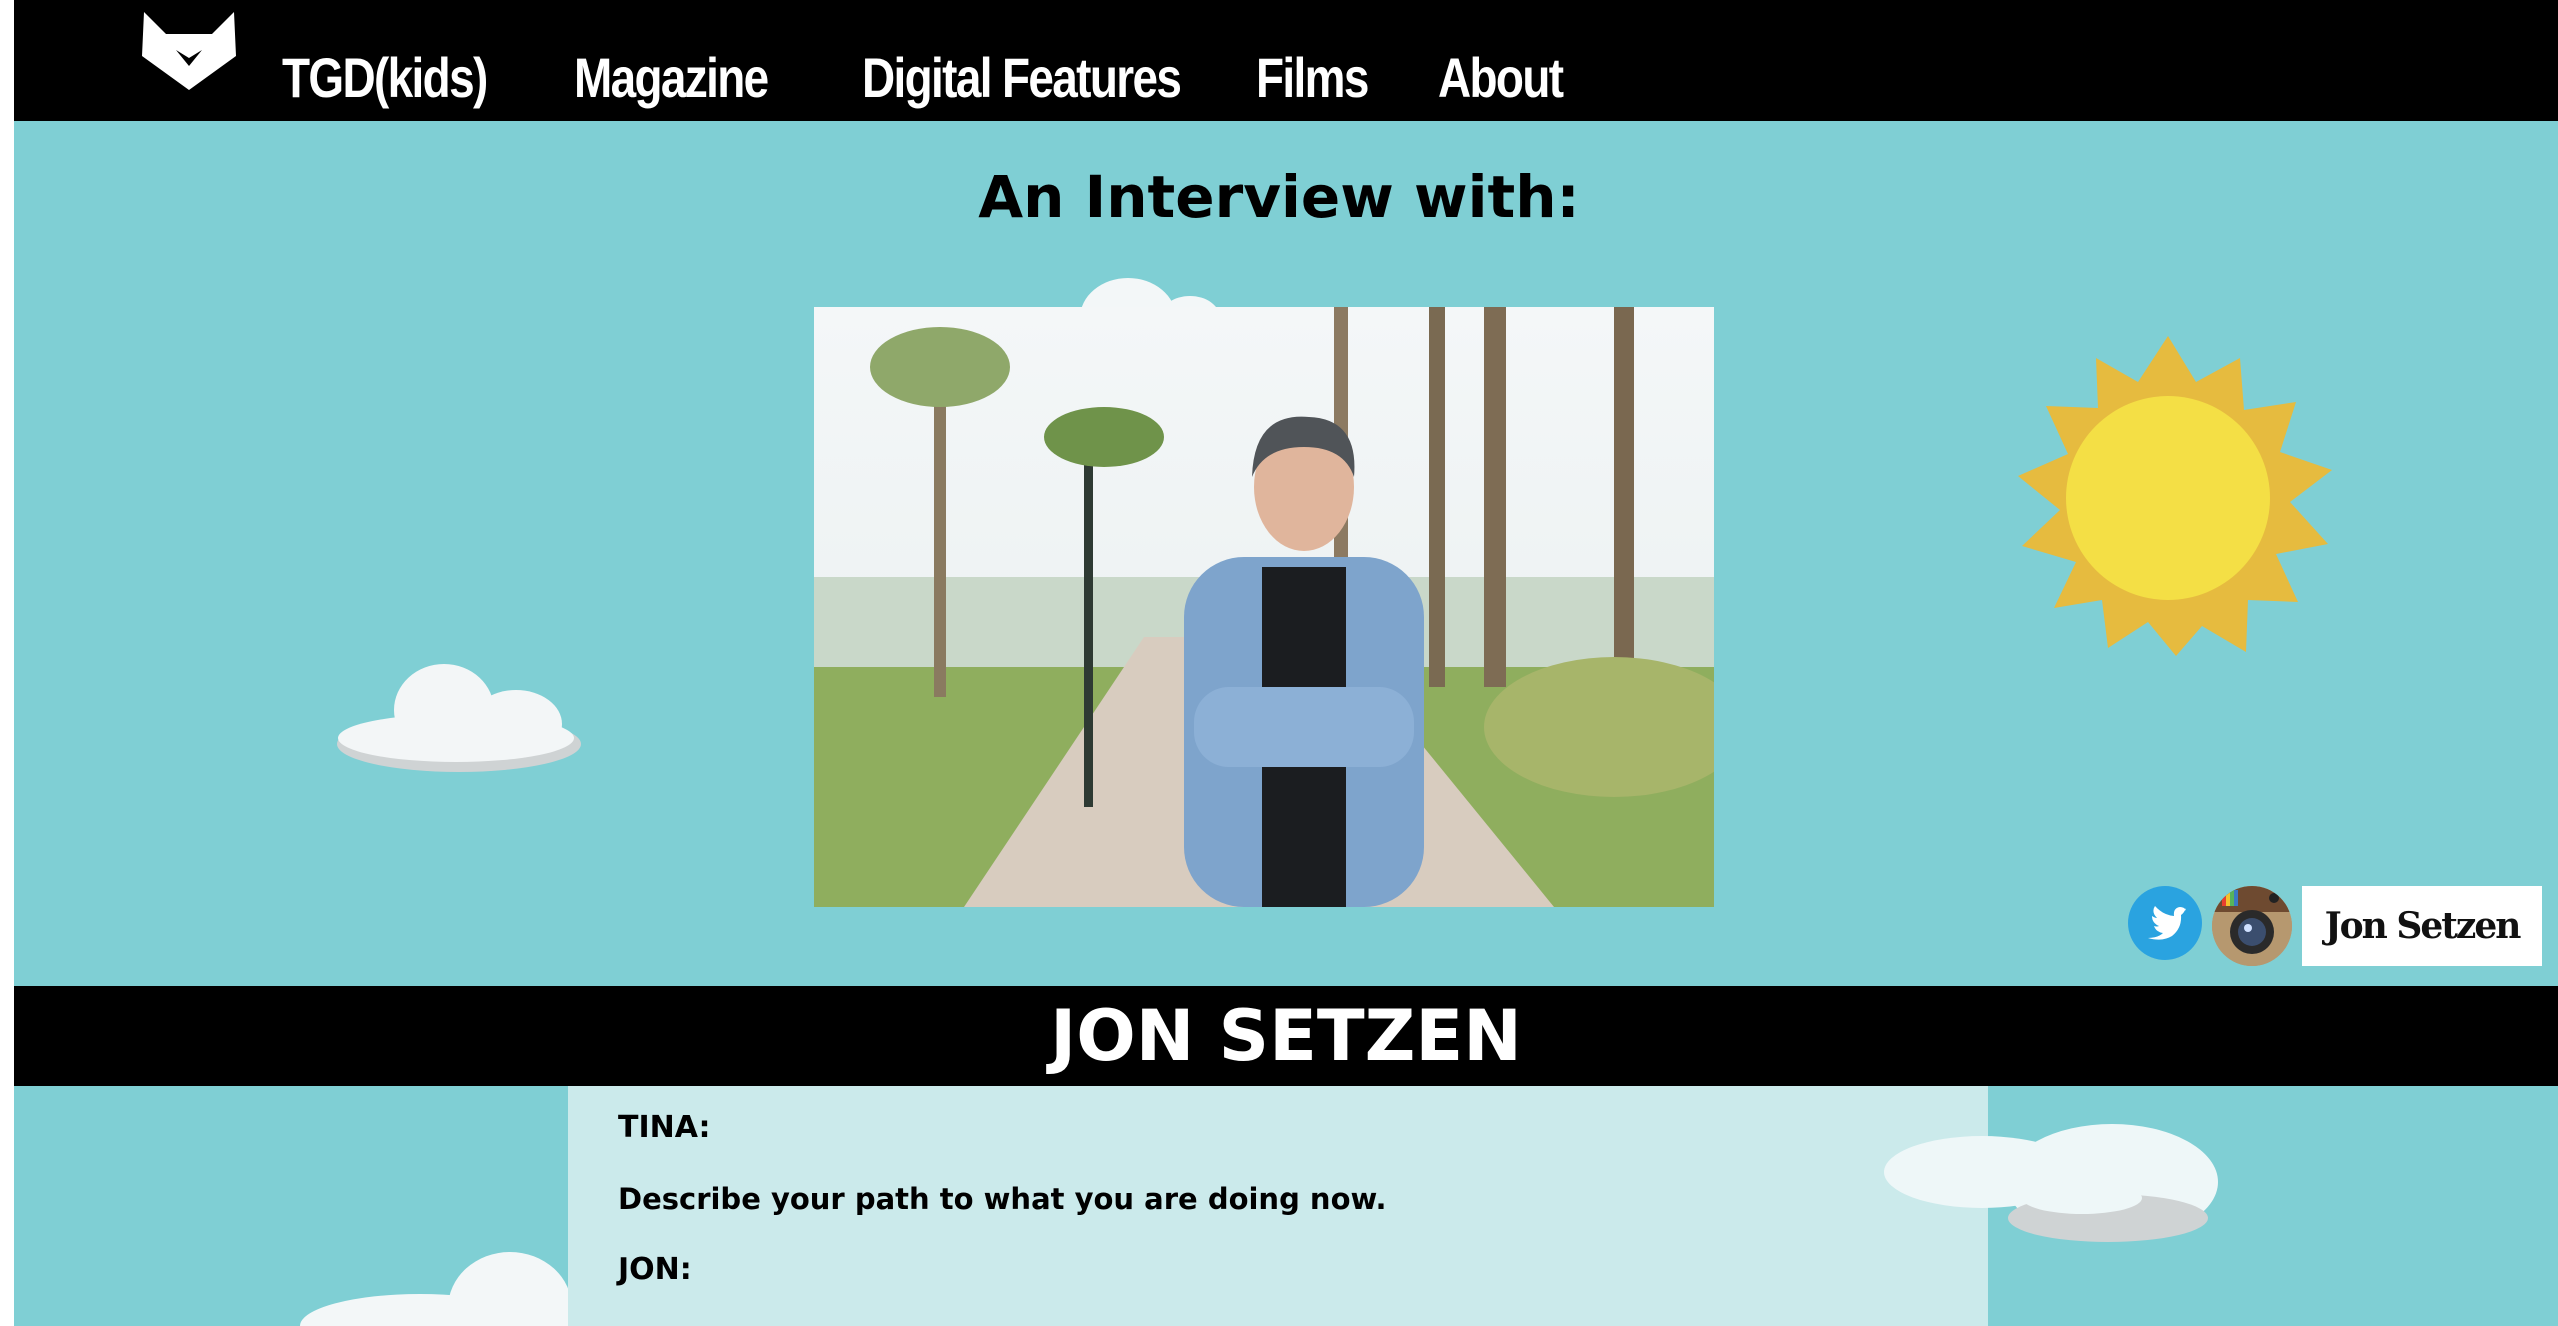 The width and height of the screenshot is (2558, 1326). What do you see at coordinates (2422, 926) in the screenshot?
I see `author-name-tag: Jon Setzen` at bounding box center [2422, 926].